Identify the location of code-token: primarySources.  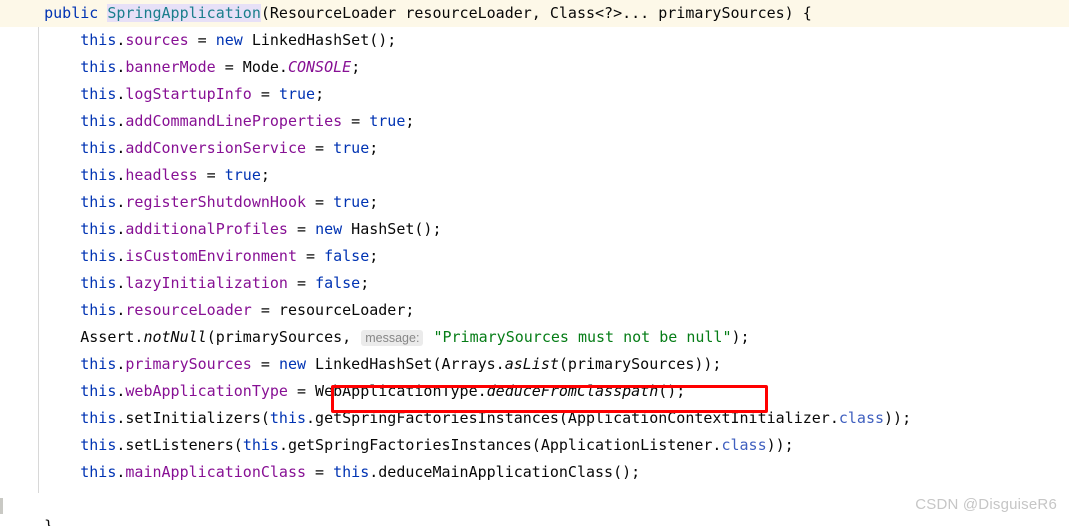
(188, 364).